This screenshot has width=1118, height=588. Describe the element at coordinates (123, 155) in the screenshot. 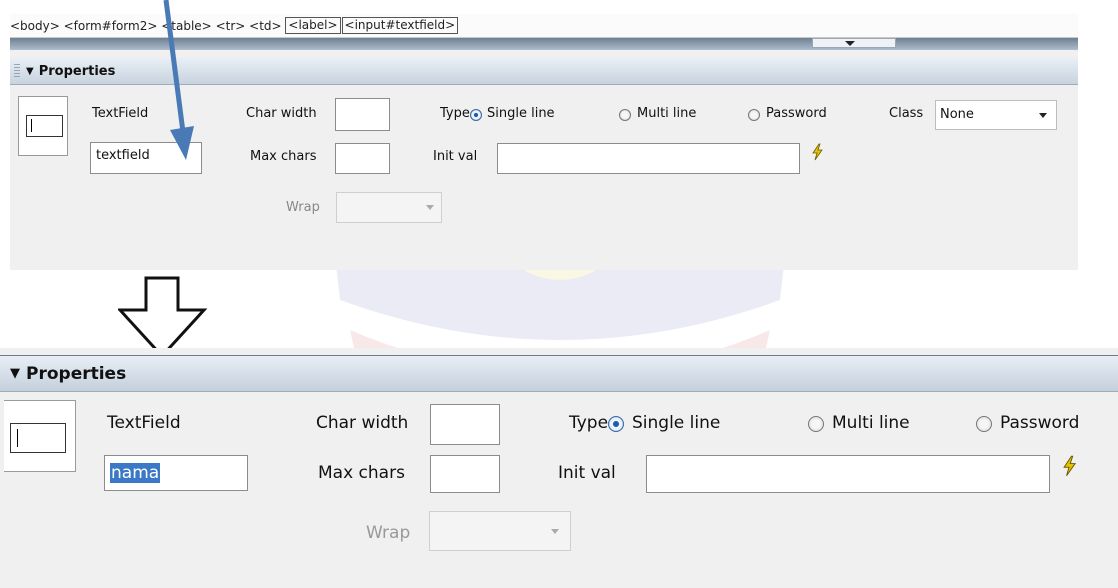

I see `name-input-value: textfield` at that location.